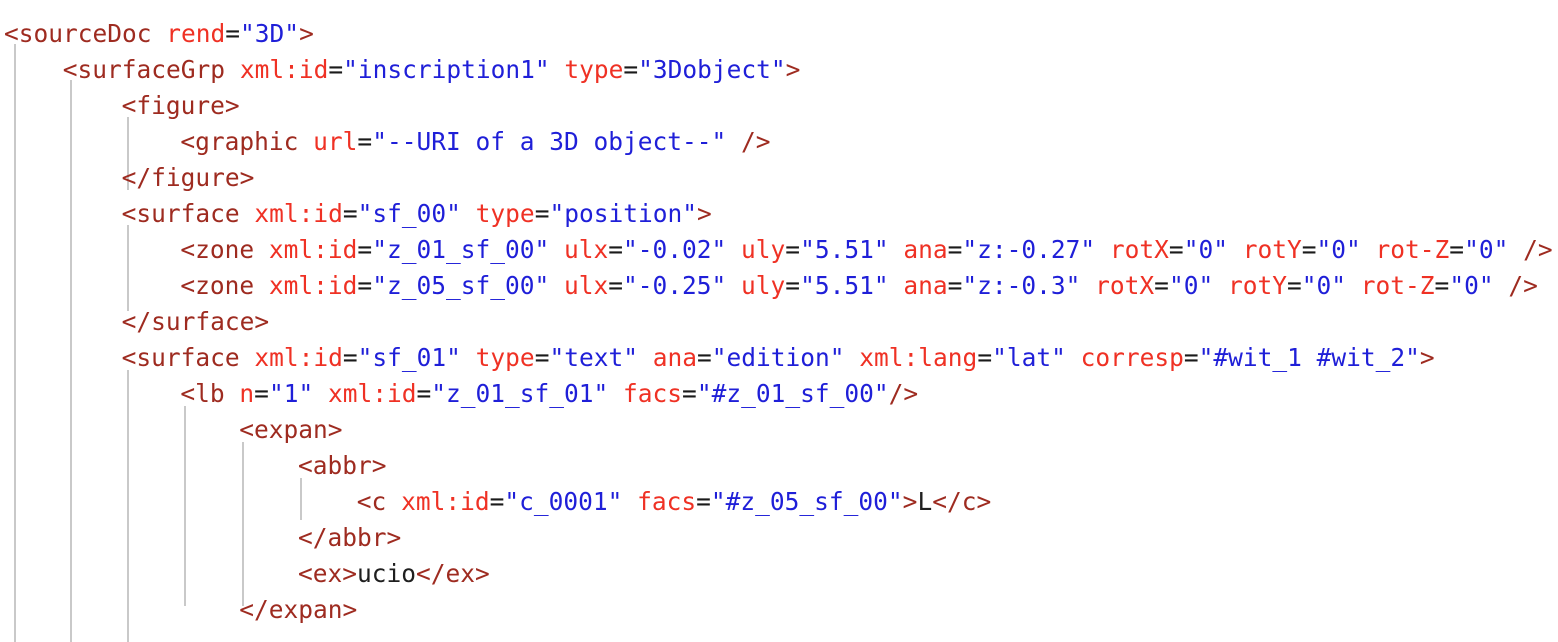 This screenshot has height=642, width=1558. What do you see at coordinates (335, 141) in the screenshot?
I see `xml-attribute-name-token: url` at bounding box center [335, 141].